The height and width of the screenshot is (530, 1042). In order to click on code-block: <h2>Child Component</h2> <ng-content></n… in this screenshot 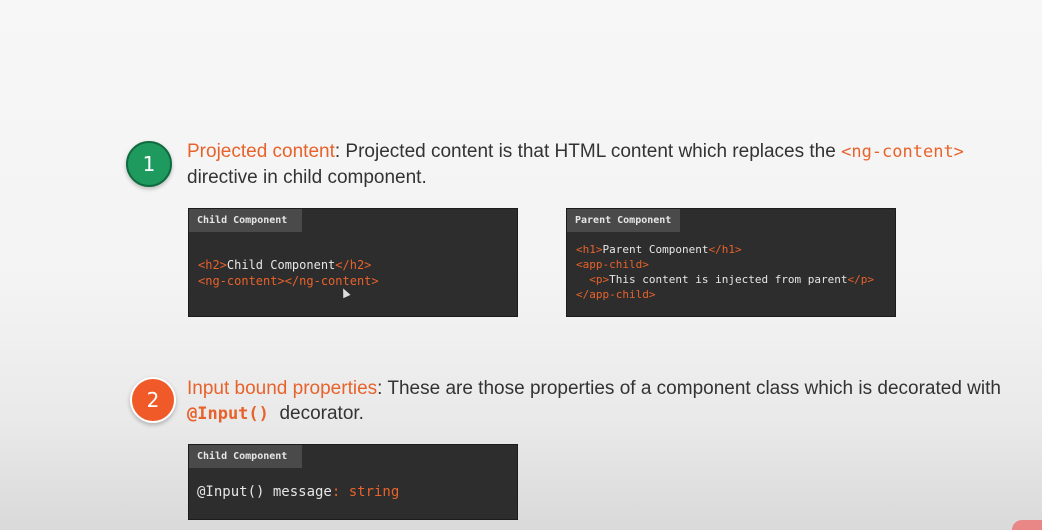, I will do `click(288, 273)`.